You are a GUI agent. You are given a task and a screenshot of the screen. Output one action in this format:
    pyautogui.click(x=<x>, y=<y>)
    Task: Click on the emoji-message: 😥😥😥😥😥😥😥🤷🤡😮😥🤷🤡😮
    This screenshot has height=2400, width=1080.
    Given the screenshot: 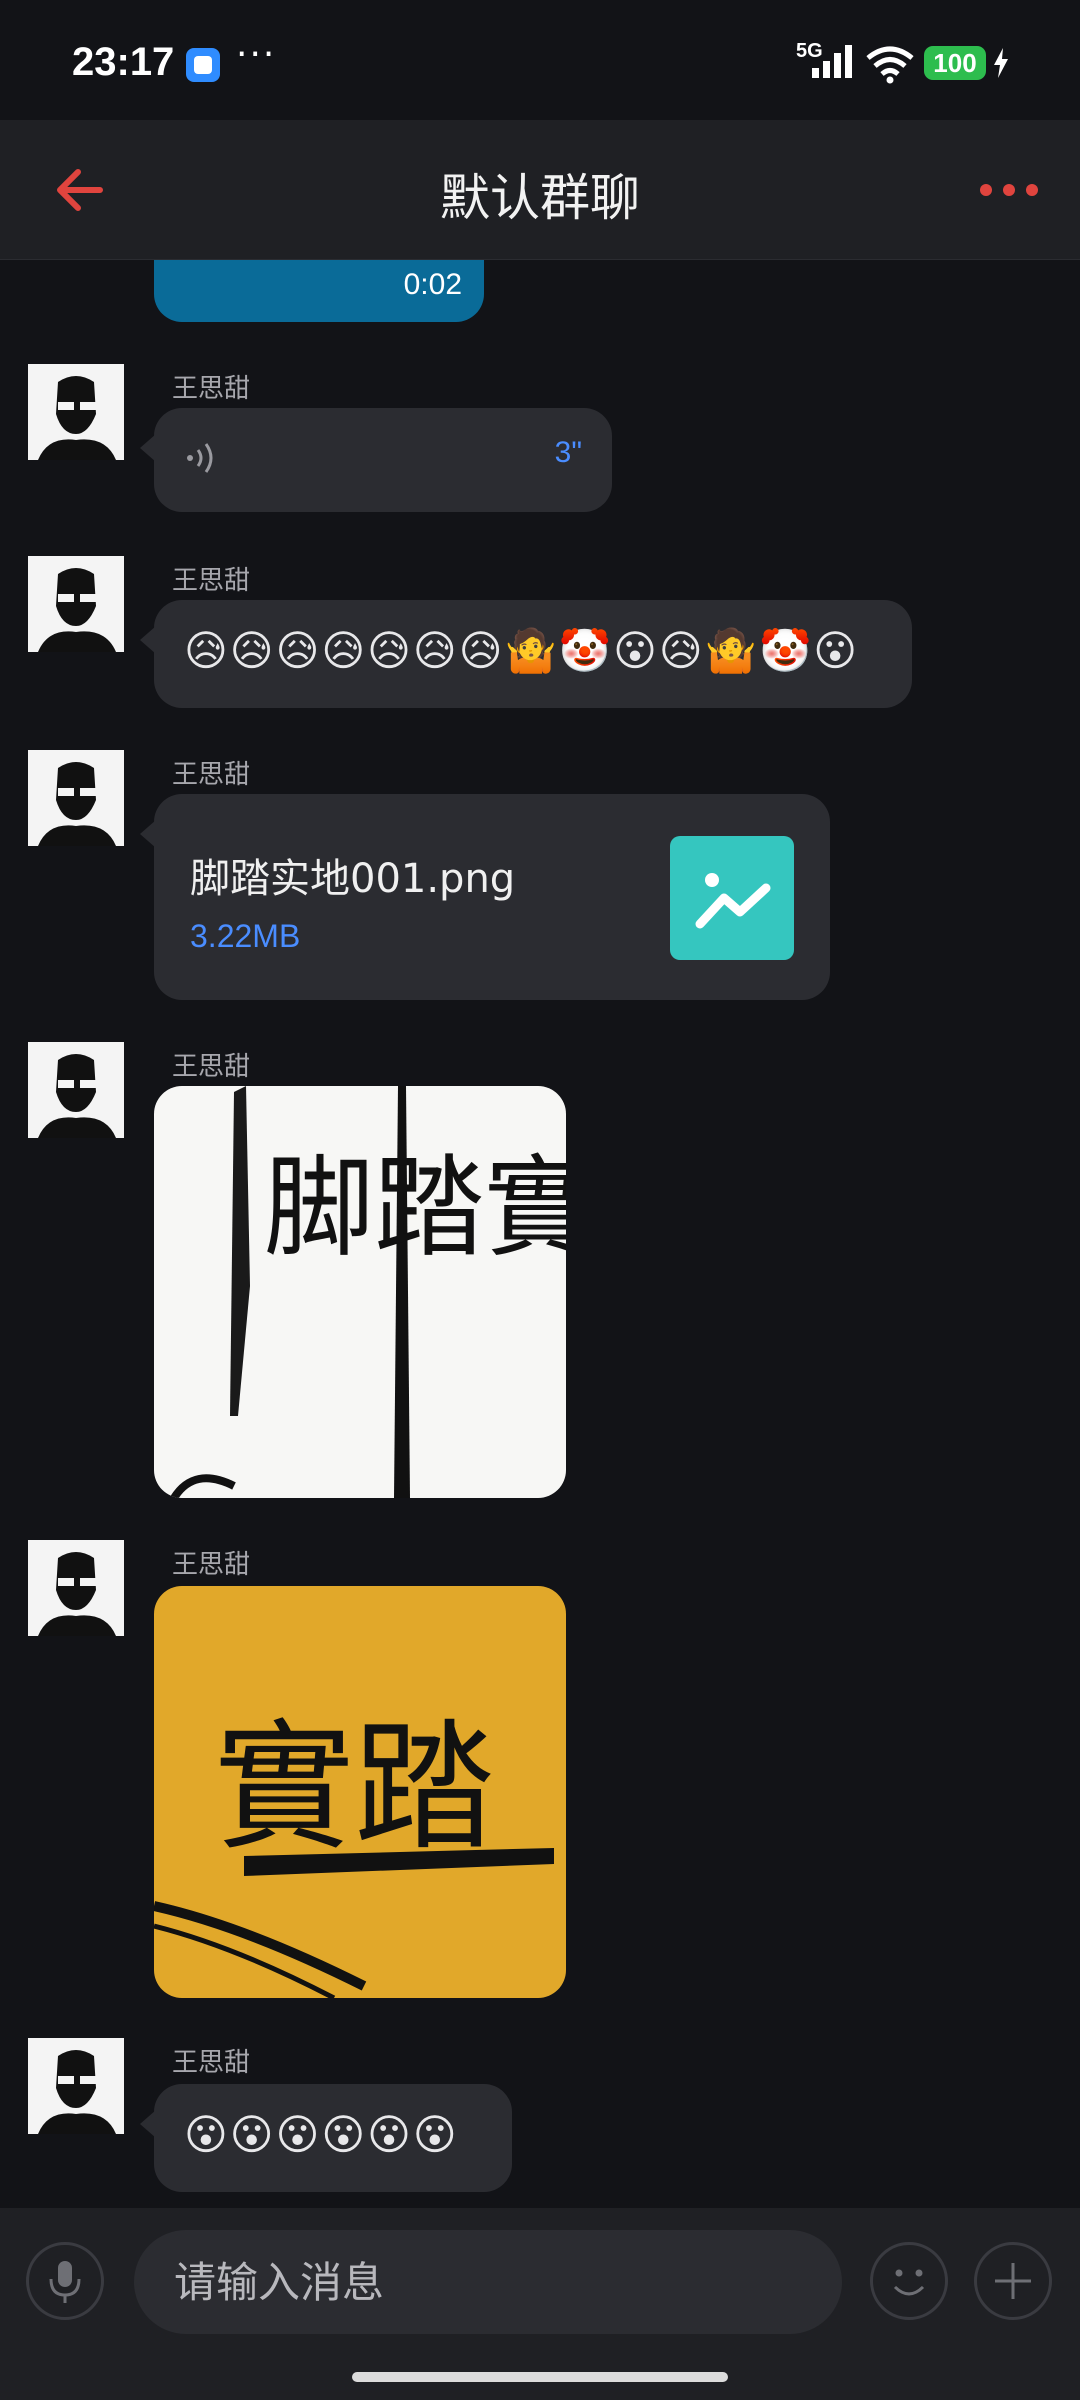 What is the action you would take?
    pyautogui.click(x=526, y=654)
    